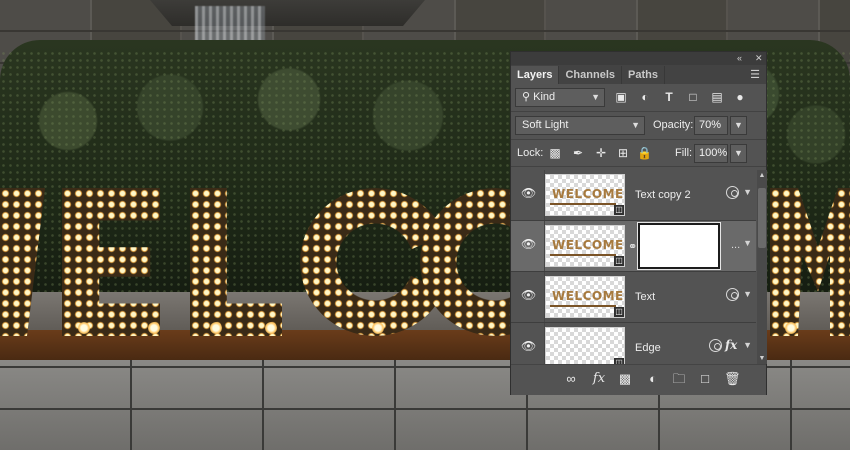 The image size is (850, 450). I want to click on opacity-label: Opacity:, so click(673, 125).